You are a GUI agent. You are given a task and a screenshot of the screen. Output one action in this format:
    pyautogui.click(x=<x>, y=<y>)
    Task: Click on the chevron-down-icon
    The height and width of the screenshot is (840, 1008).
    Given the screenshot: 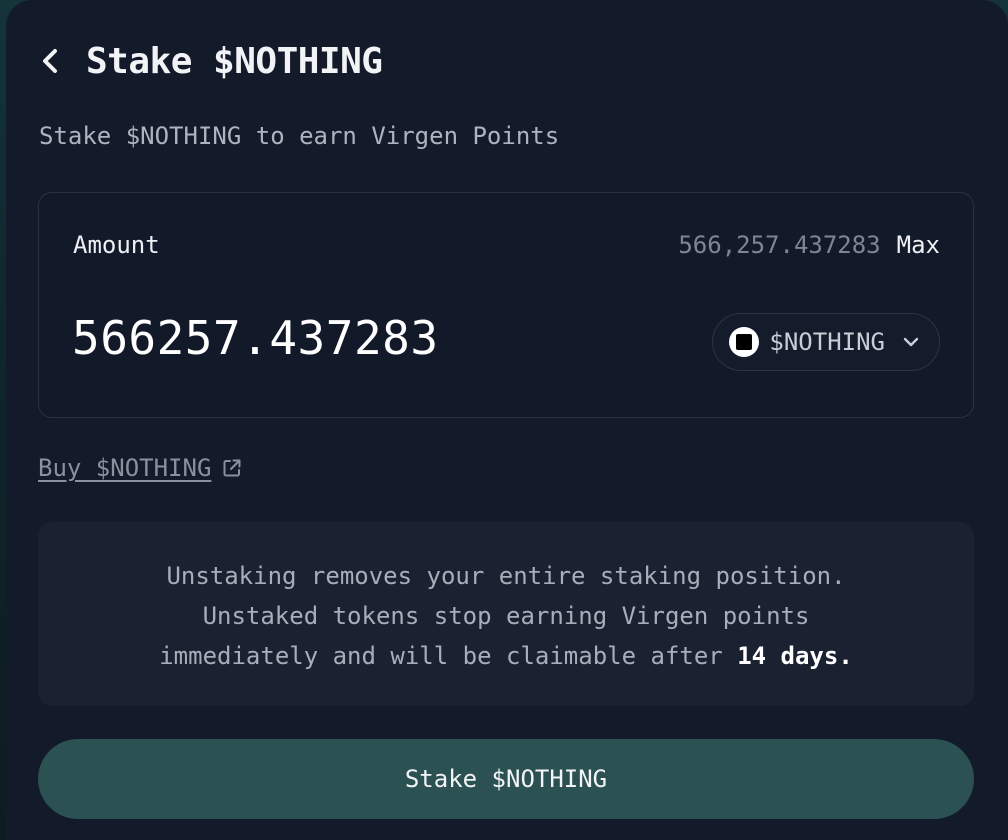 What is the action you would take?
    pyautogui.click(x=911, y=342)
    